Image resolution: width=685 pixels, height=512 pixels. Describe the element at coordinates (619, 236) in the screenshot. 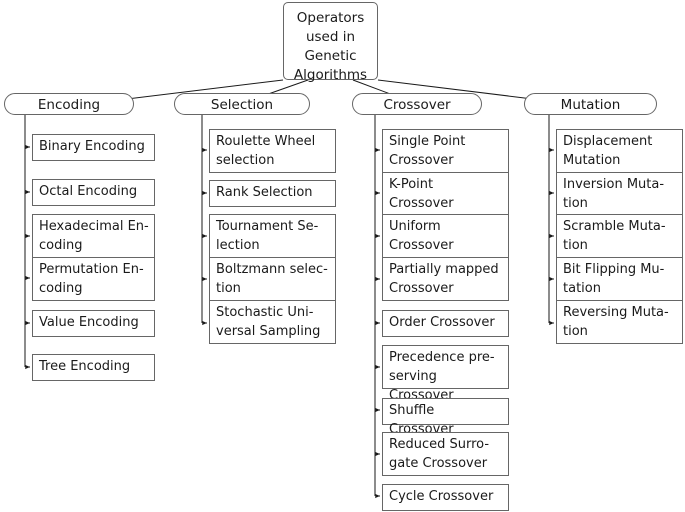

I see `leaf-node-scramble-mutation: Scramble Muta- tion` at that location.